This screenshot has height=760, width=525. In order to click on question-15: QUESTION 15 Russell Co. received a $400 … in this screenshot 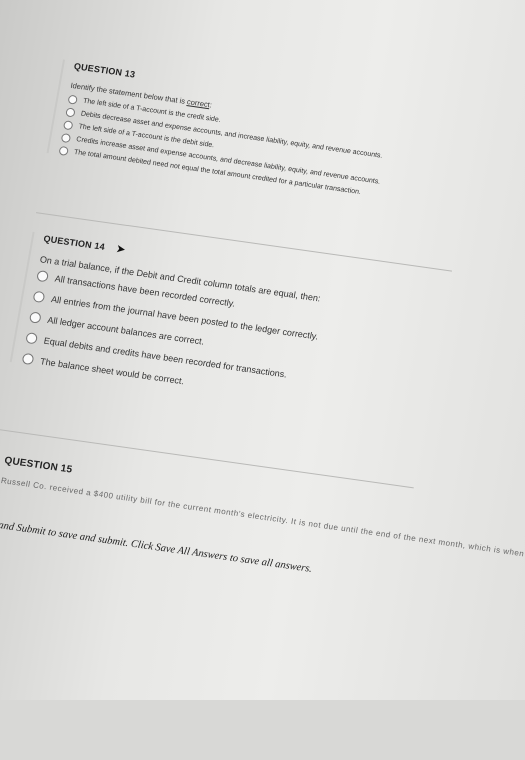, I will do `click(262, 508)`.